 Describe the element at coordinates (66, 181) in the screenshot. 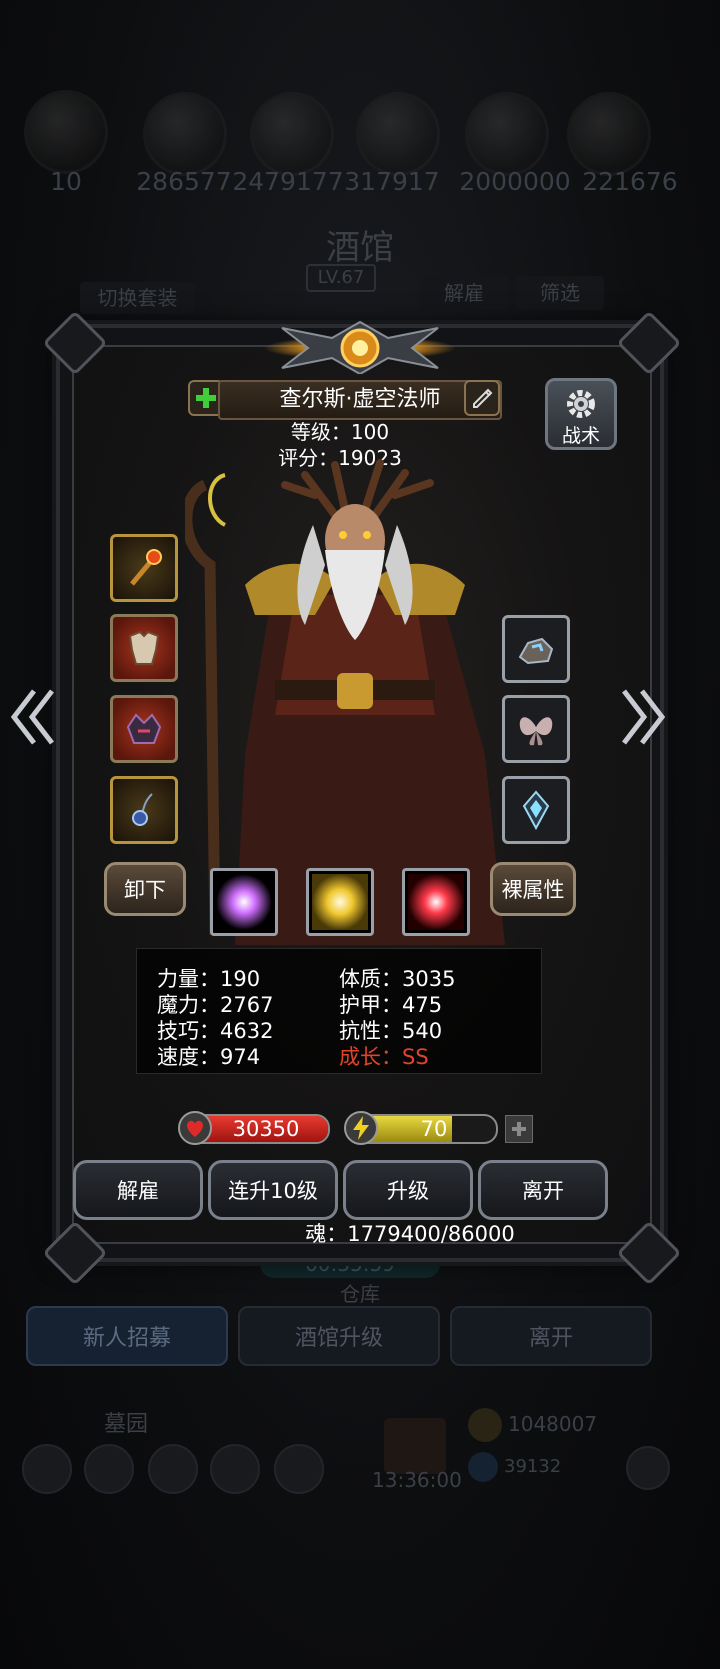

I see `player-level: 10` at that location.